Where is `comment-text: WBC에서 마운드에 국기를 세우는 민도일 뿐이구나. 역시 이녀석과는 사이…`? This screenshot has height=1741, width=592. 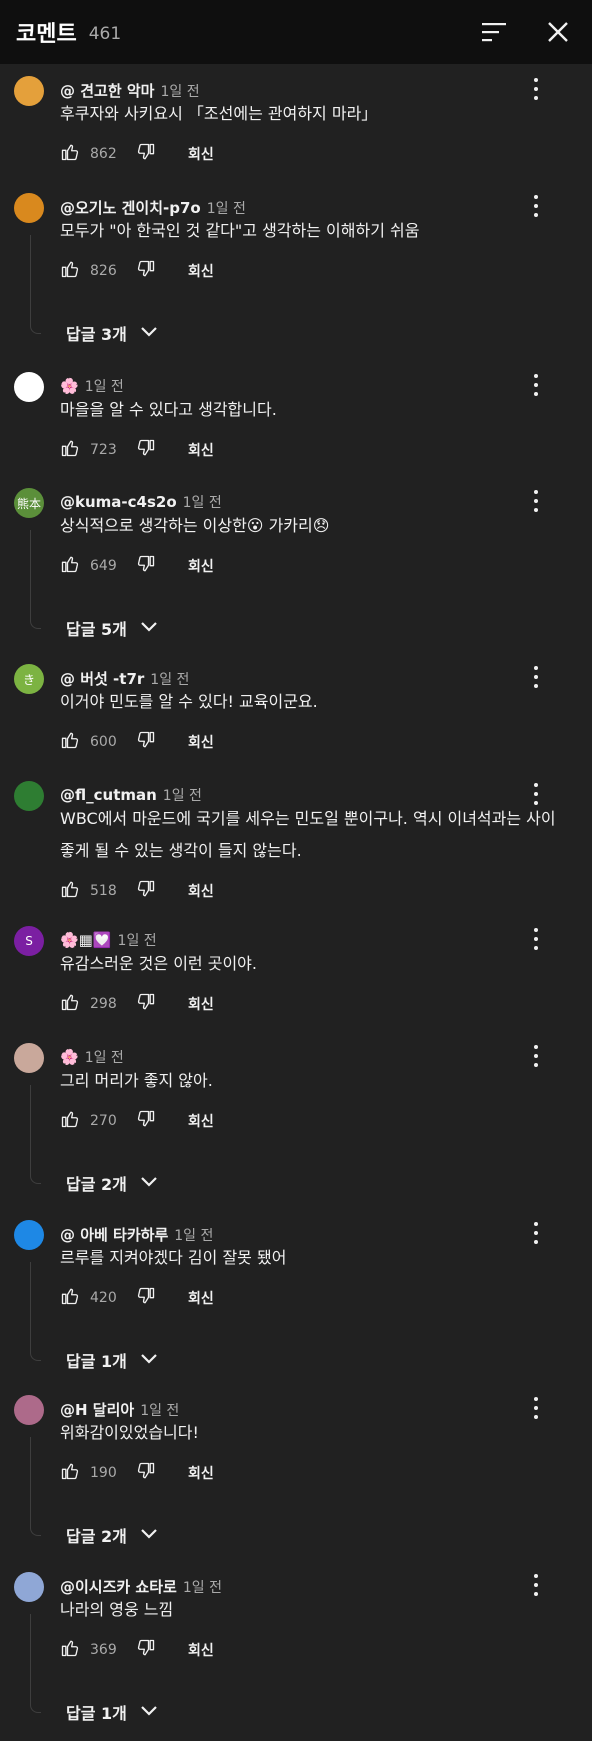
comment-text: WBC에서 마운드에 국기를 세우는 민도일 뿐이구나. 역시 이녀석과는 사이… is located at coordinates (308, 834).